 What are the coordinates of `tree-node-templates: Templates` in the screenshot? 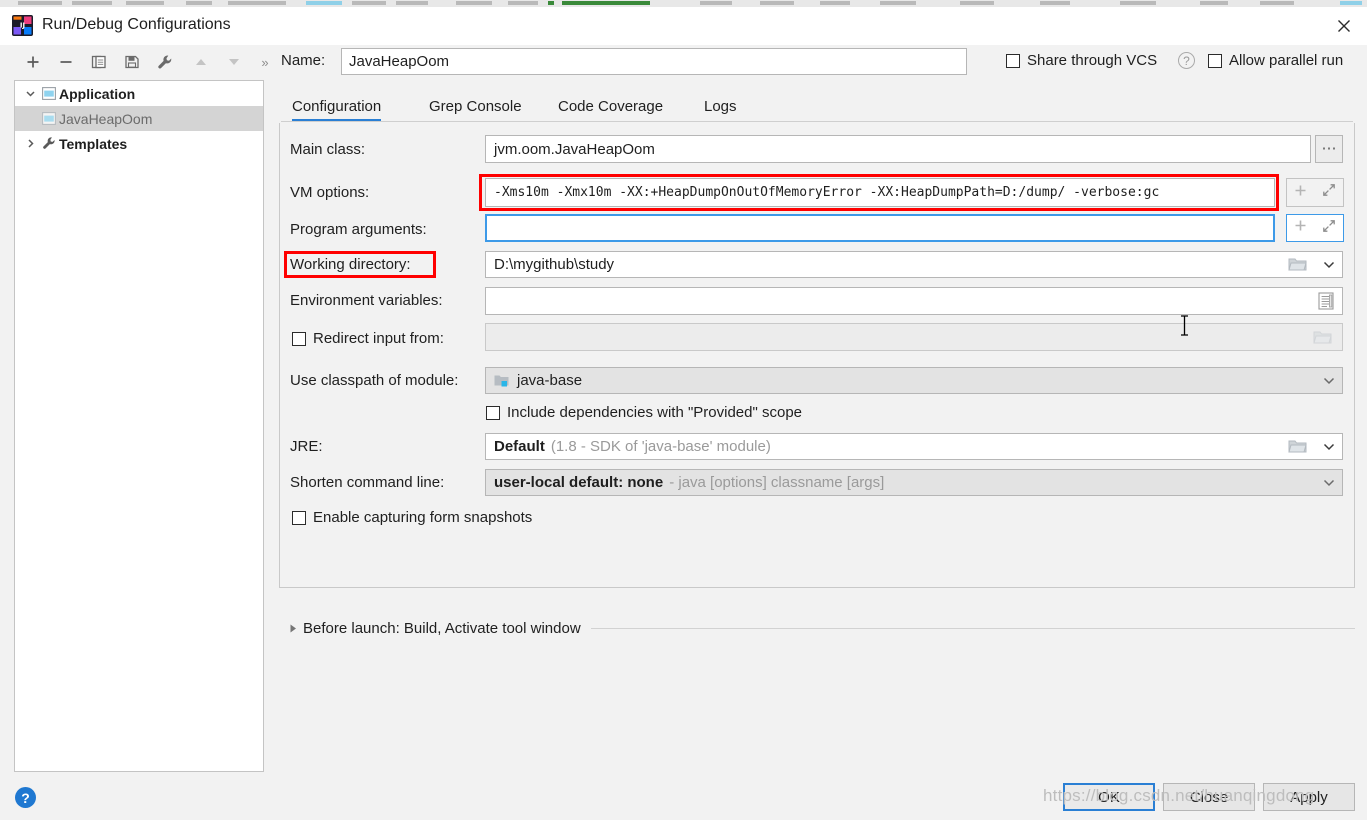 It's located at (139, 143).